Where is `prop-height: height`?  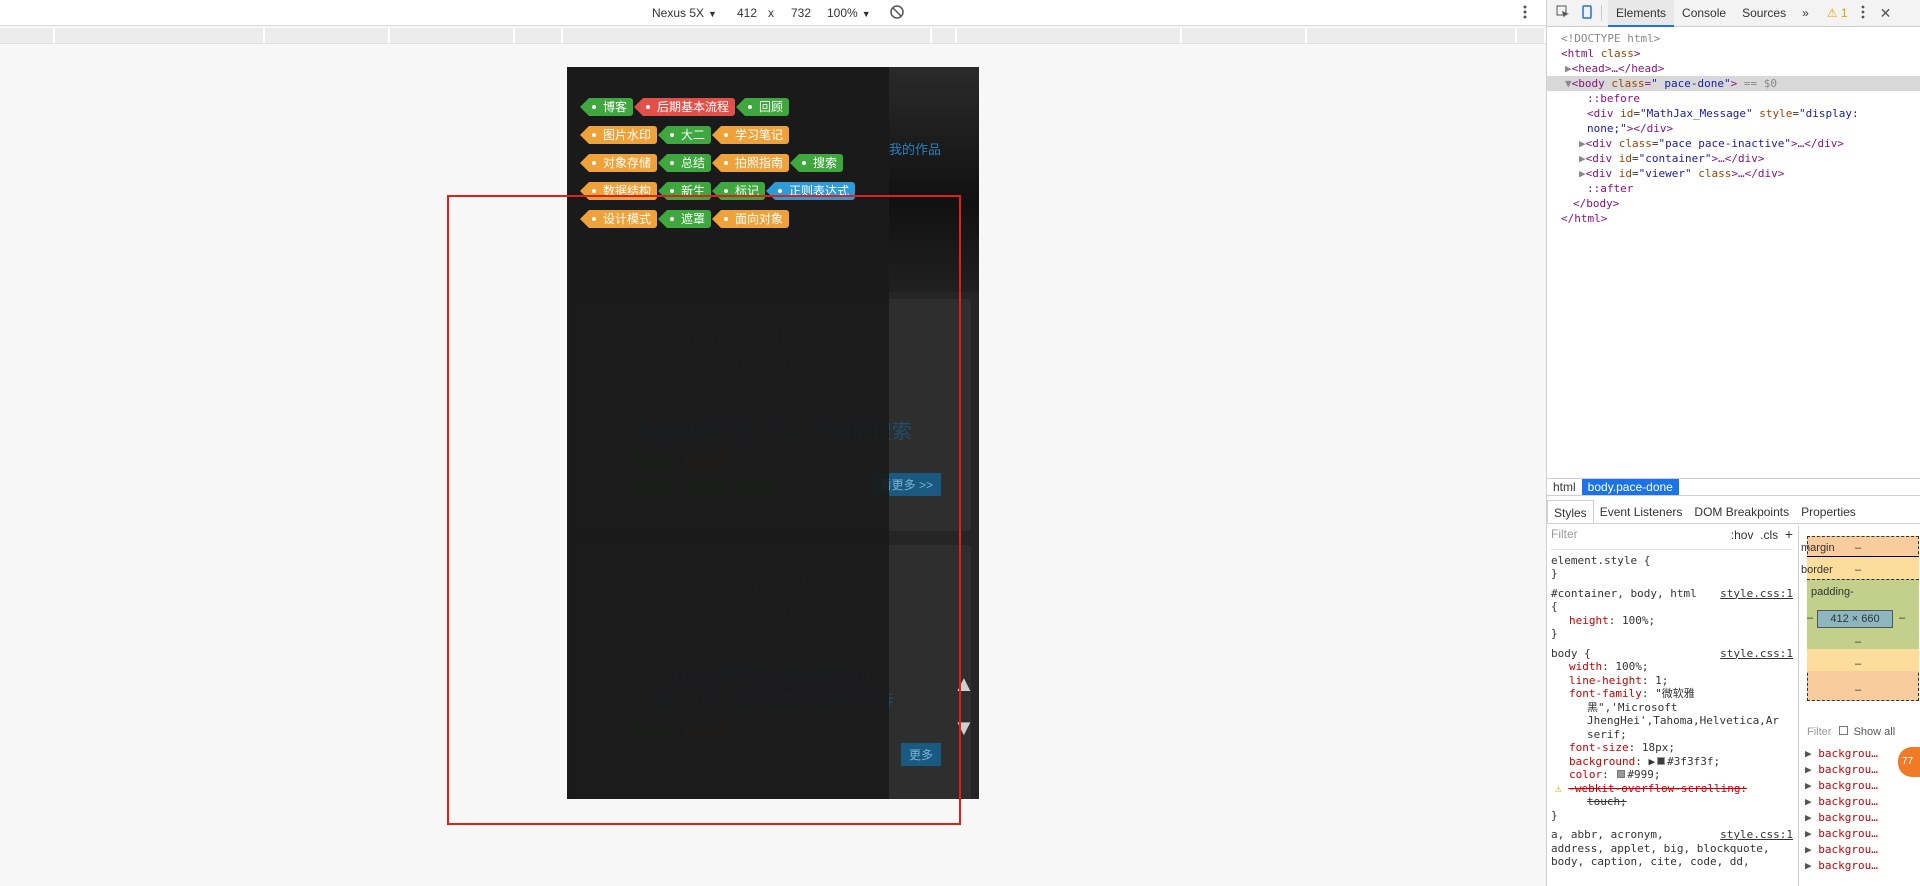
prop-height: height is located at coordinates (1589, 620).